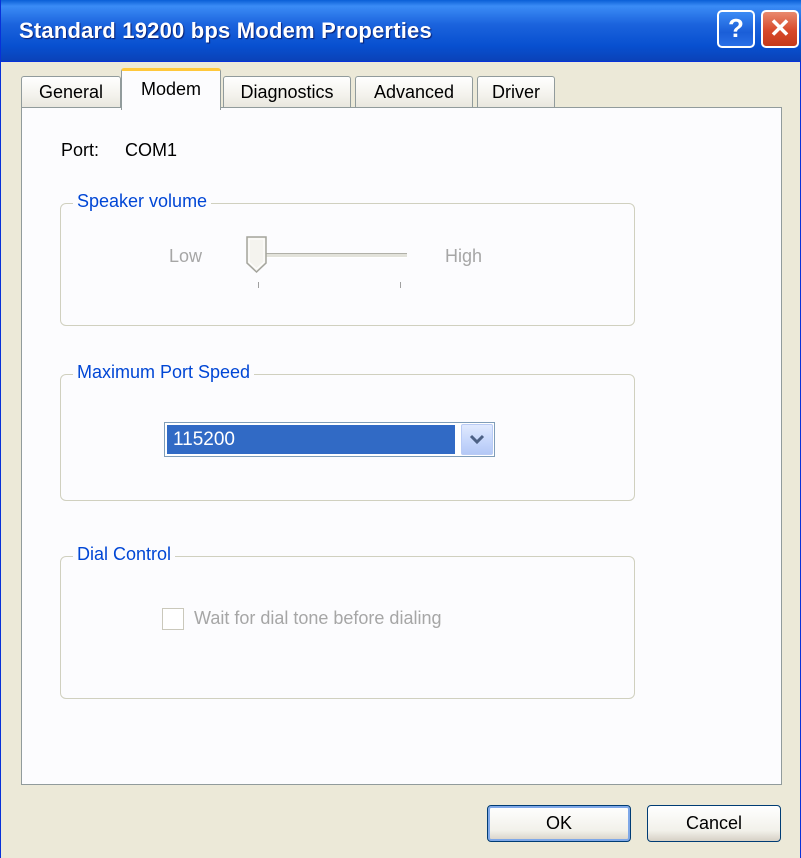 Image resolution: width=801 pixels, height=858 pixels. I want to click on slider-tick-high, so click(400, 285).